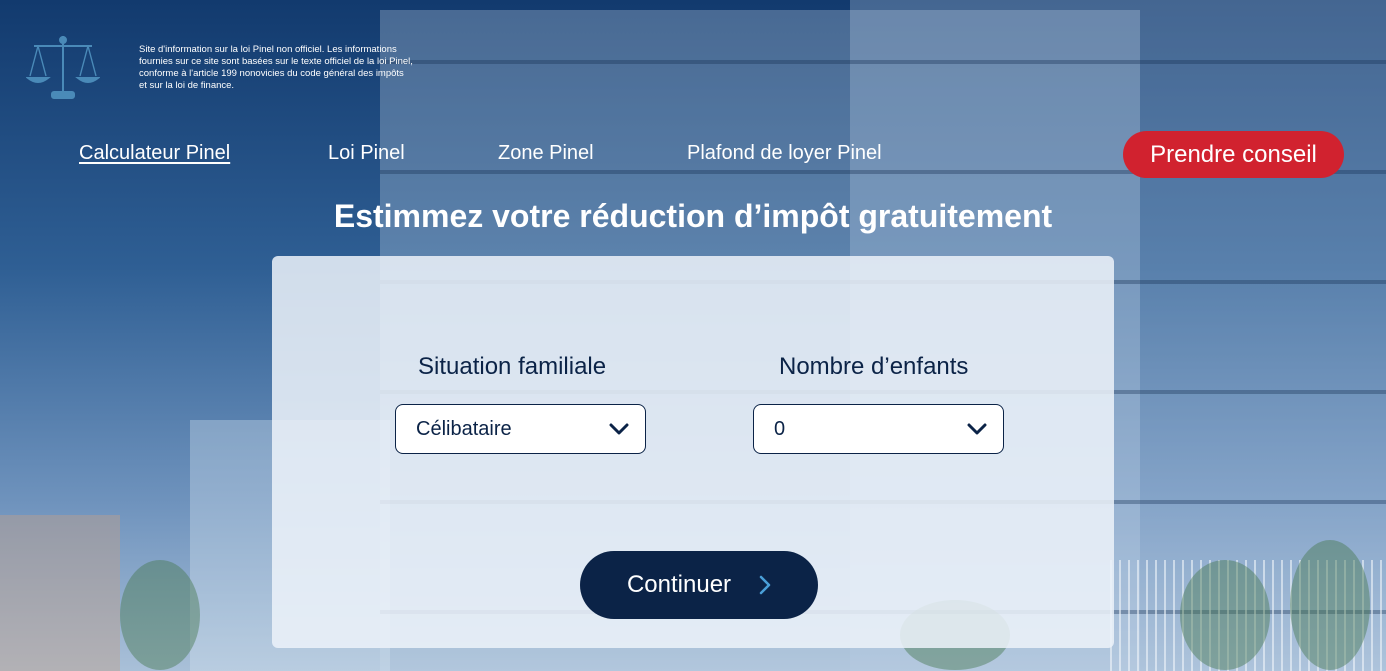 This screenshot has width=1386, height=671. Describe the element at coordinates (765, 585) in the screenshot. I see `chevron-right-icon` at that location.